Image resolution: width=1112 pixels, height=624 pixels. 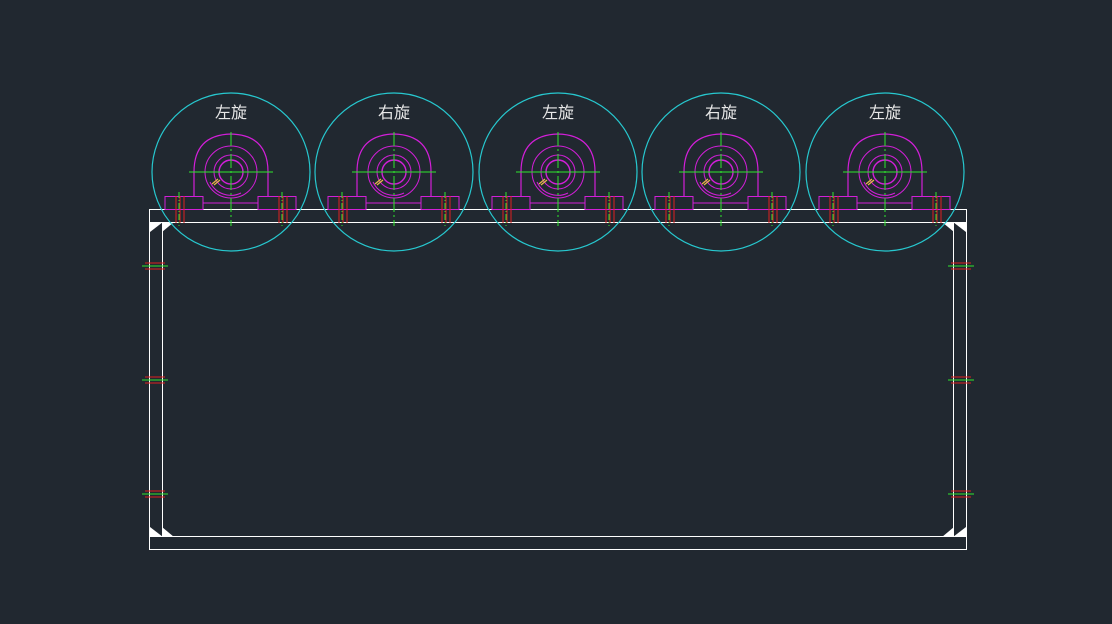 I want to click on roller-assembly-3: 左旋, so click(x=558, y=172).